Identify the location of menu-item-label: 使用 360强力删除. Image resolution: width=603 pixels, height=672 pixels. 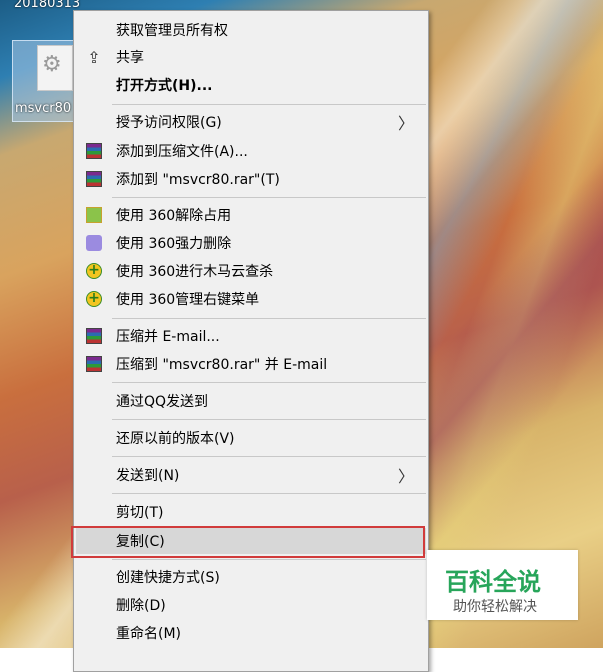
(174, 244).